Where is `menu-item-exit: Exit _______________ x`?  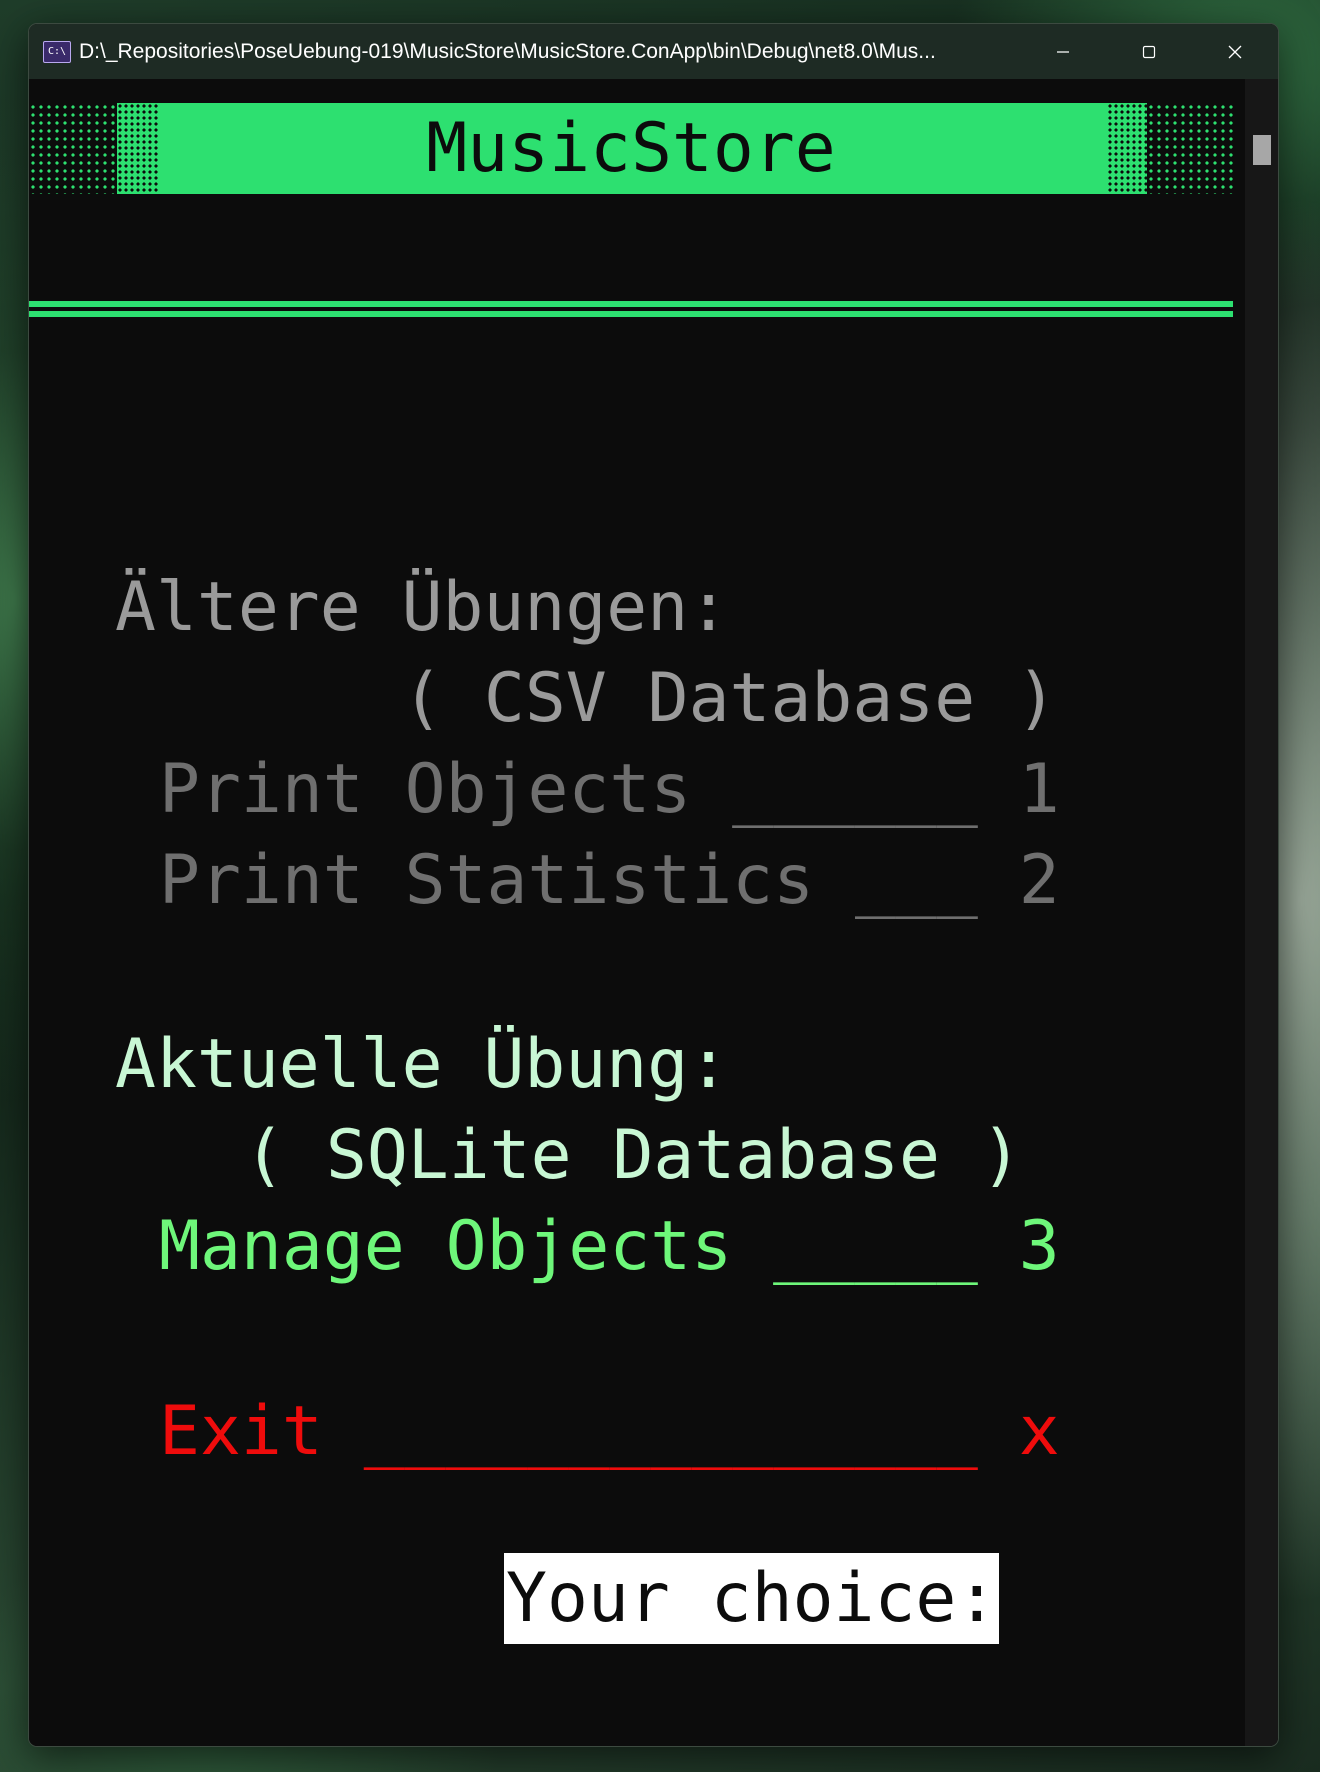
menu-item-exit: Exit _______________ x is located at coordinates (609, 1431).